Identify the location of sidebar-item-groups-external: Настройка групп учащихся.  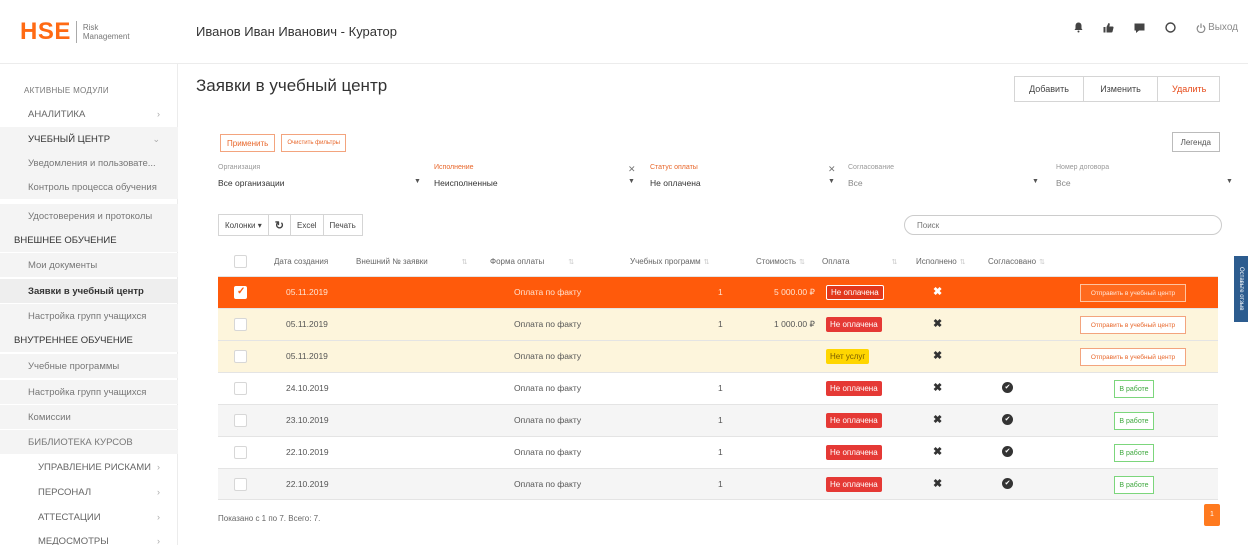
(89, 316).